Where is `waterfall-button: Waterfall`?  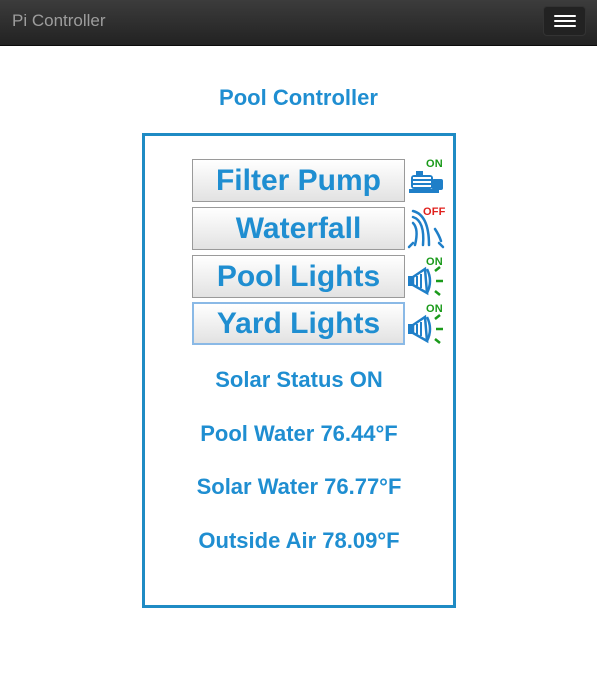 waterfall-button: Waterfall is located at coordinates (298, 228).